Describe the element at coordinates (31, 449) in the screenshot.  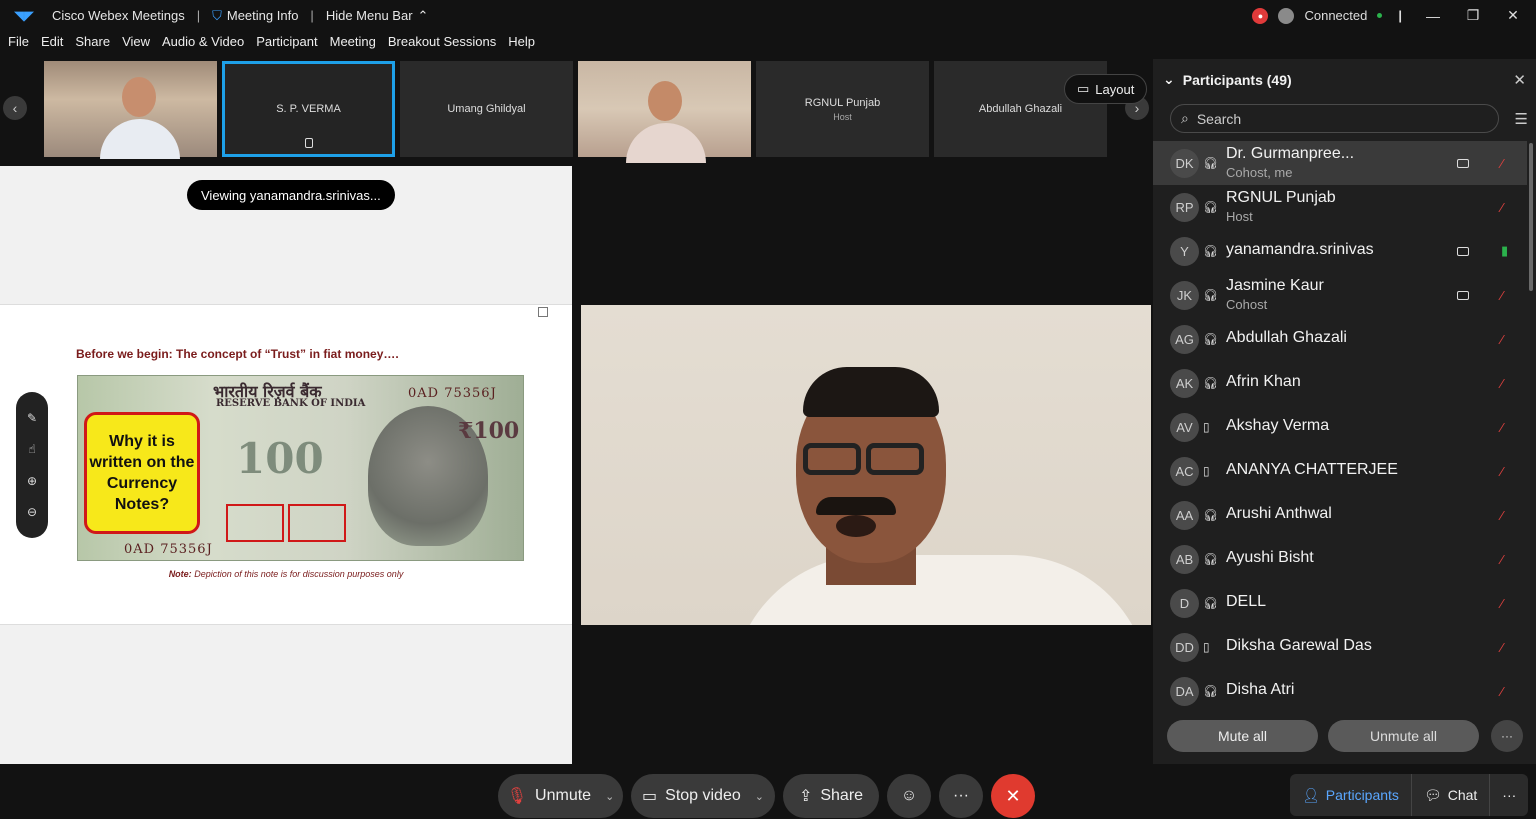
I see `pointer-icon: ☝` at that location.